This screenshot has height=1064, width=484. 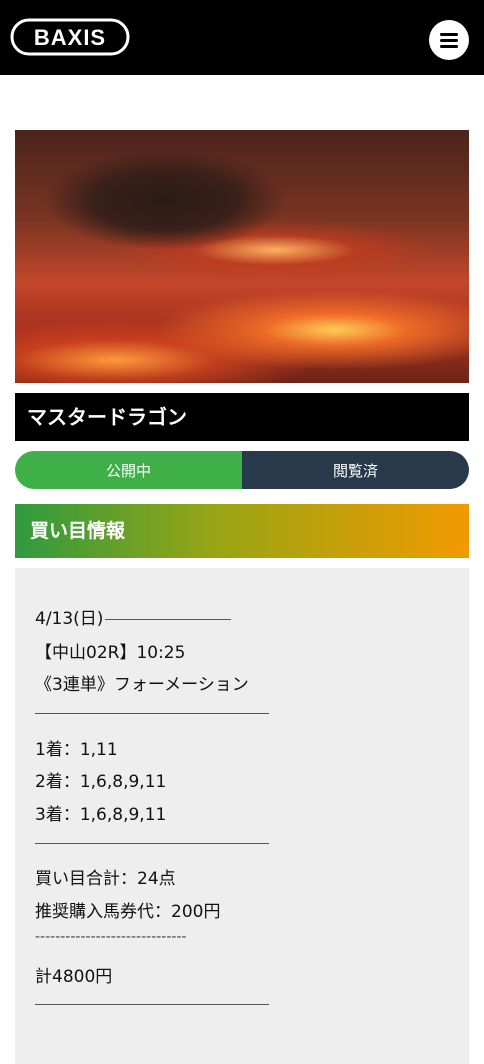 What do you see at coordinates (355, 470) in the screenshot?
I see `status-viewed-badge: 閲覧済` at bounding box center [355, 470].